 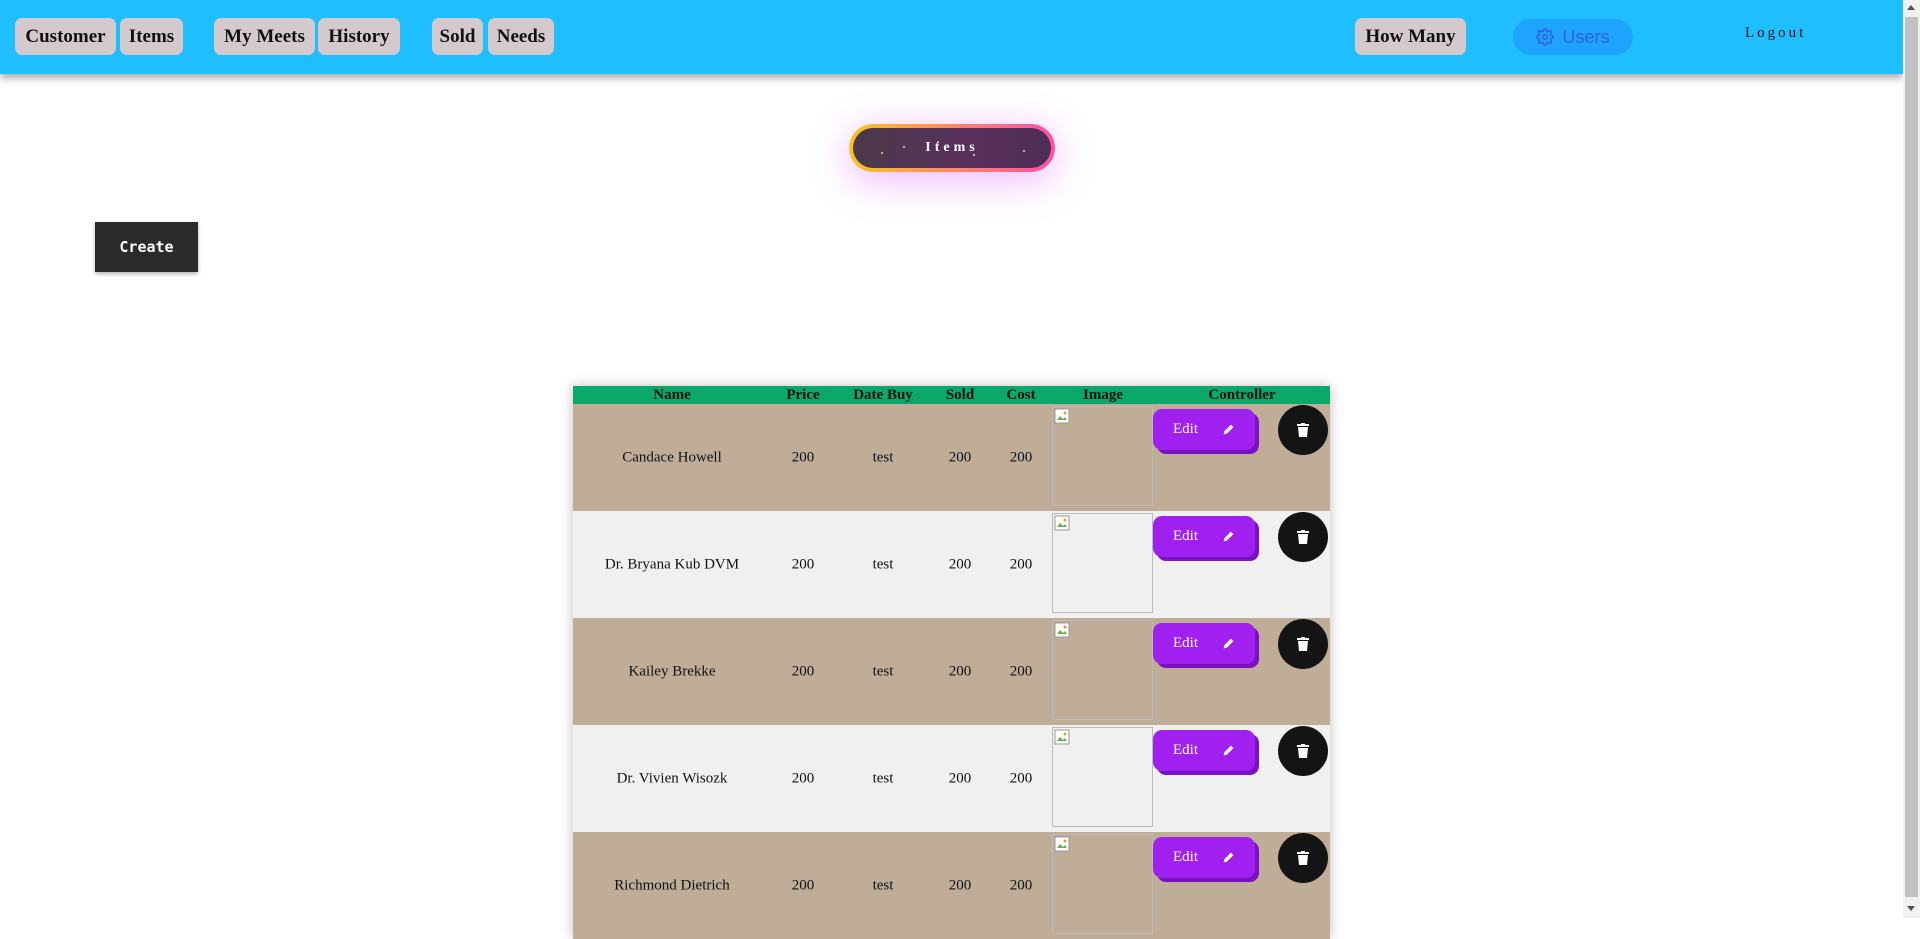 I want to click on table-row: Dr. Bryana Kub DVM 200 test 200 200 Edit, so click(x=951, y=564).